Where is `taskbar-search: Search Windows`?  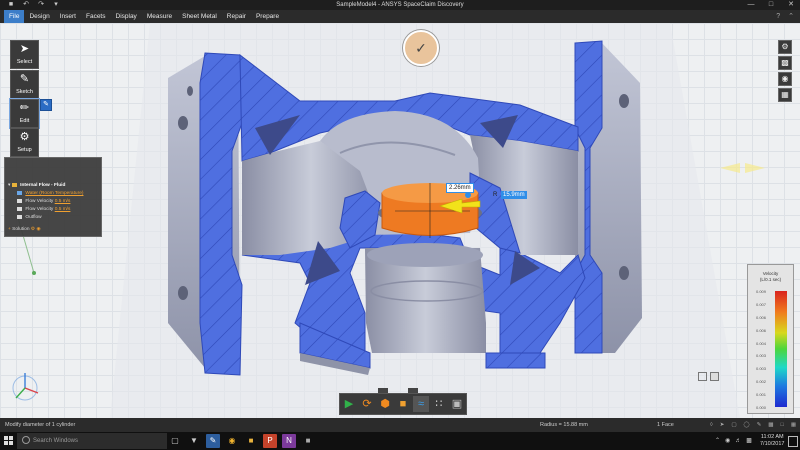
taskbar-search: Search Windows is located at coordinates (92, 441).